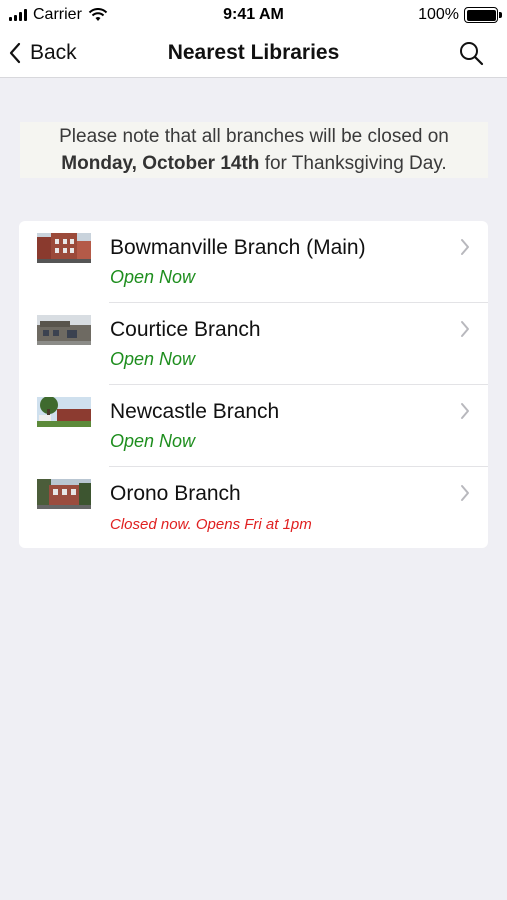 The width and height of the screenshot is (507, 900). What do you see at coordinates (253, 15) in the screenshot?
I see `status-bar: Carrier 9:41 AM 100%` at bounding box center [253, 15].